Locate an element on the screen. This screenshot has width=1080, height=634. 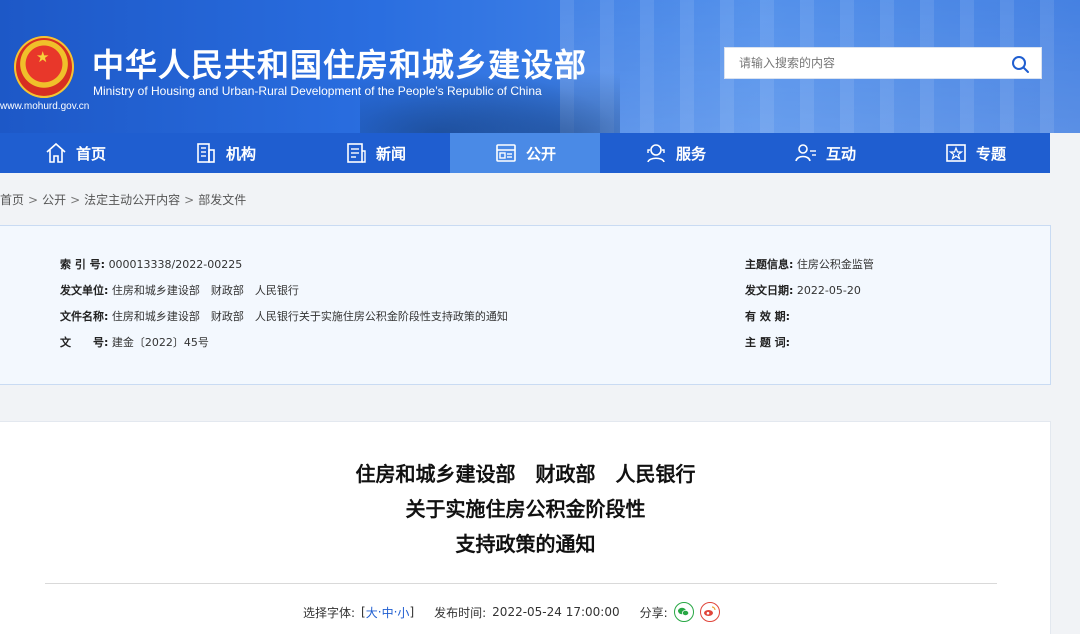
meta-date-value: 2022-05-20 is located at coordinates (828, 290).